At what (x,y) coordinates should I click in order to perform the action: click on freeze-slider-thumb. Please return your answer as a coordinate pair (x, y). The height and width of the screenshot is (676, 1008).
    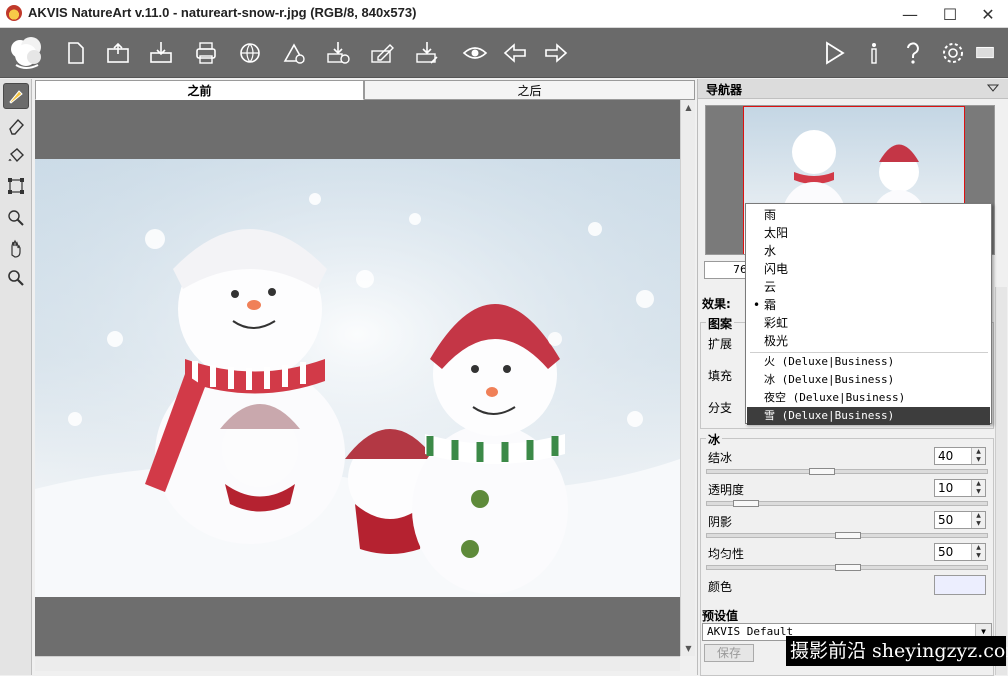
    Looking at the image, I should click on (822, 471).